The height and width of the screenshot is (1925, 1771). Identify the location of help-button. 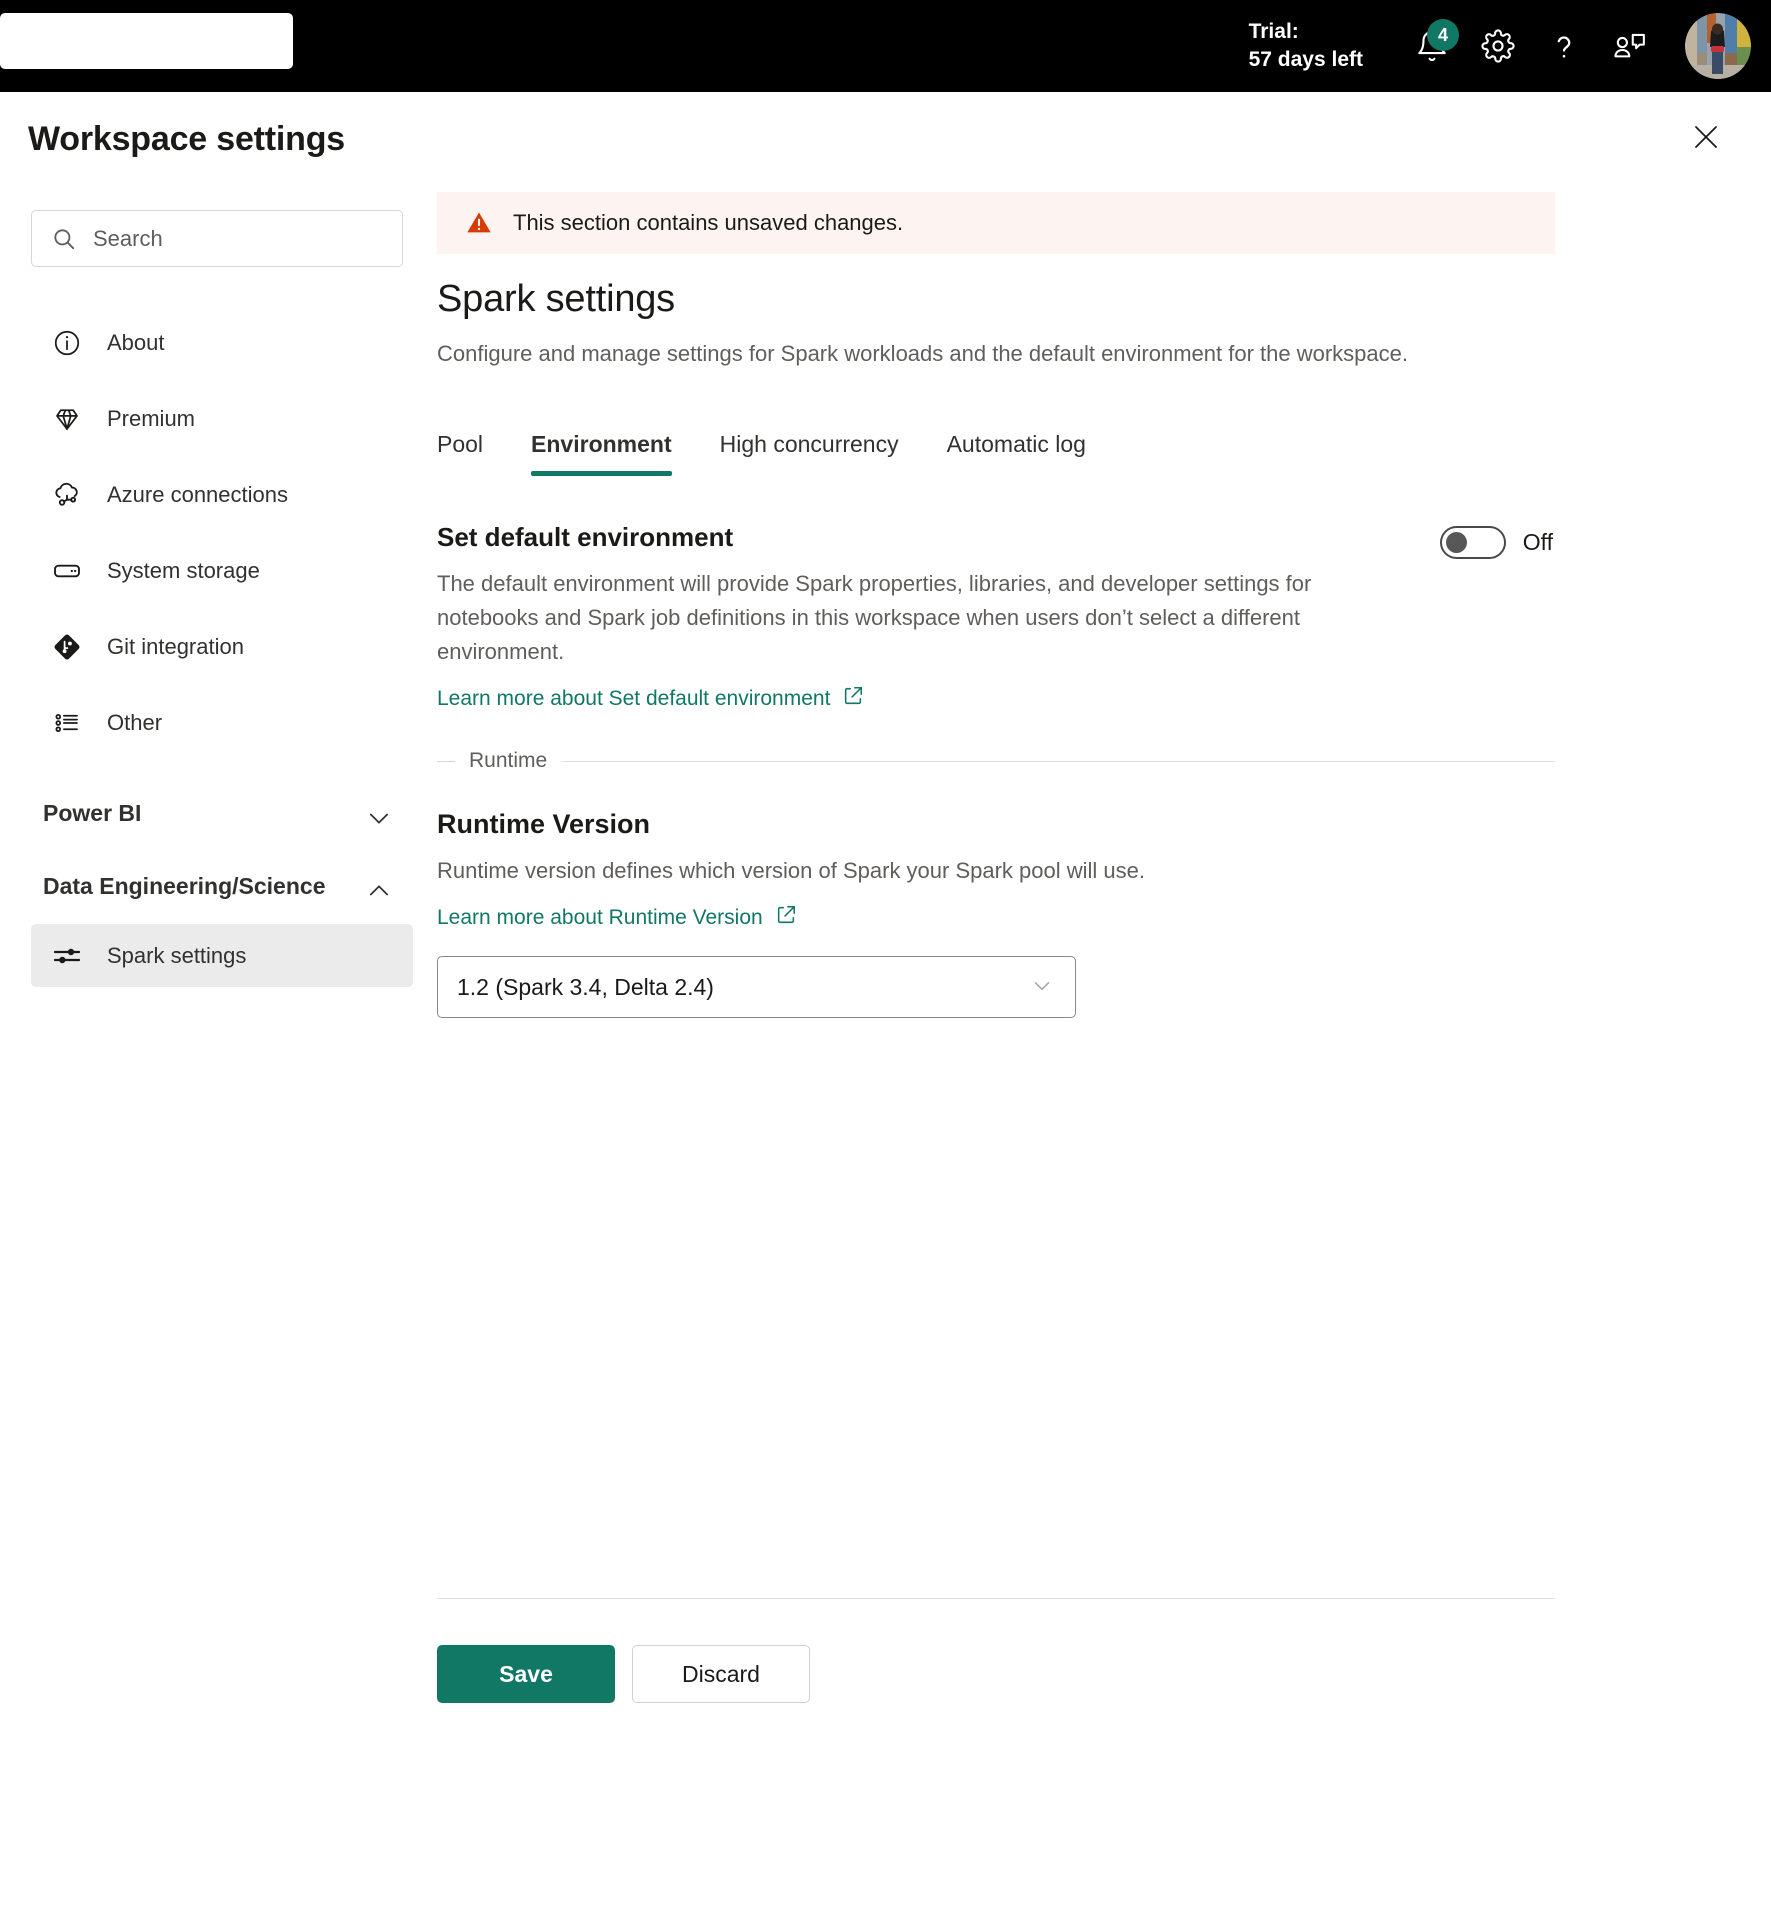
(1564, 46).